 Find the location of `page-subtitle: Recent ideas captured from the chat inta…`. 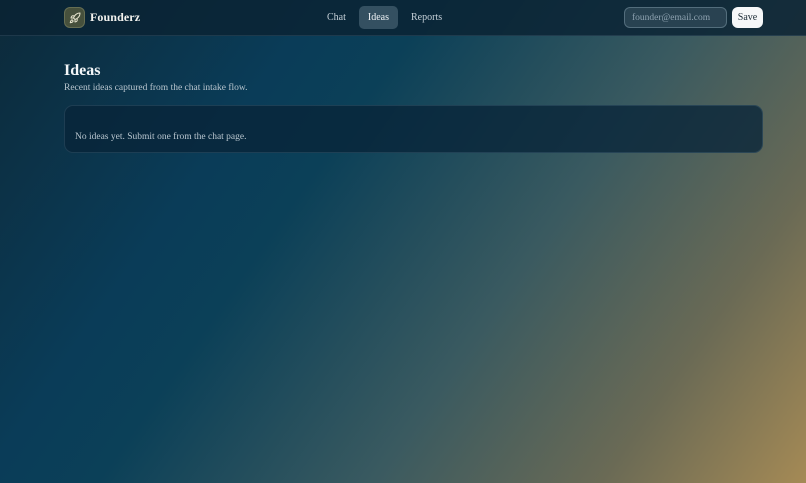

page-subtitle: Recent ideas captured from the chat inta… is located at coordinates (156, 88).